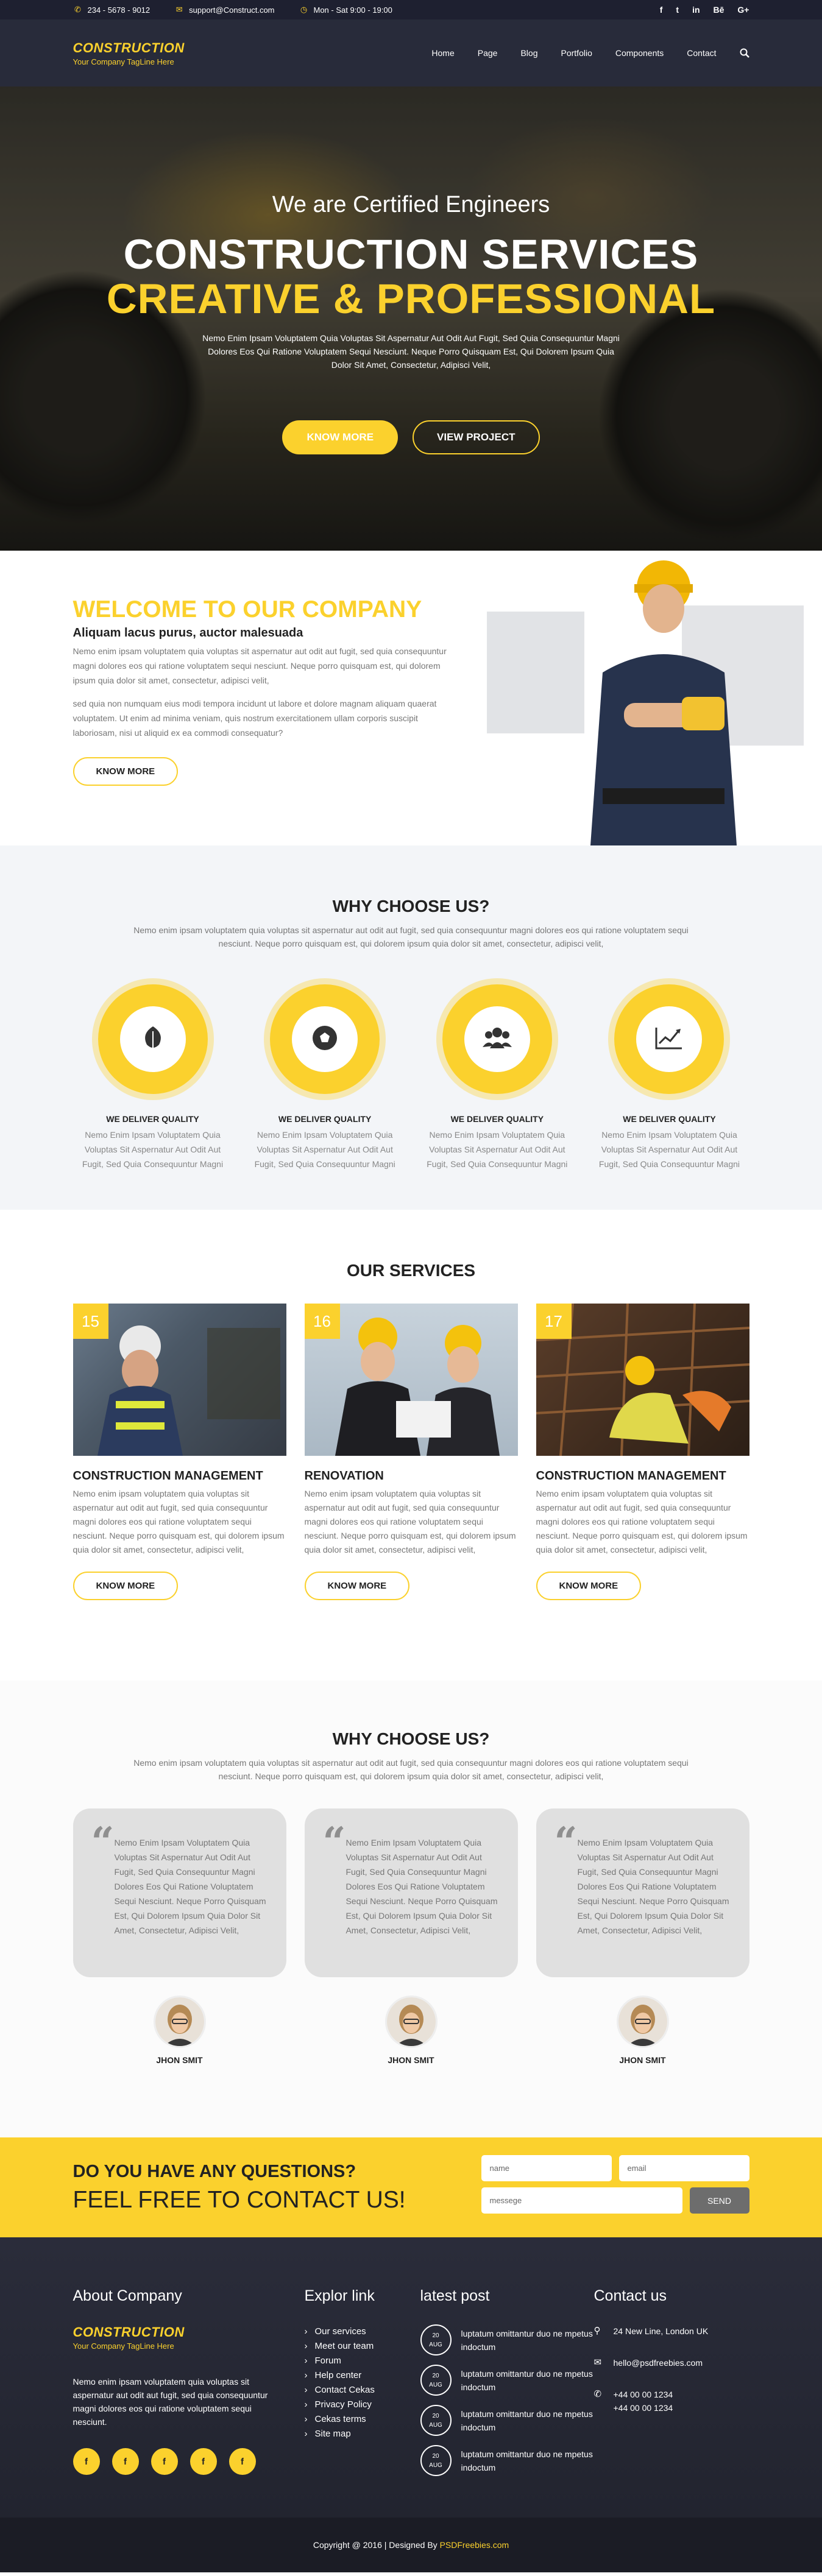 This screenshot has width=822, height=2576. Describe the element at coordinates (630, 2295) in the screenshot. I see `footer-contact-title: Contact us` at that location.